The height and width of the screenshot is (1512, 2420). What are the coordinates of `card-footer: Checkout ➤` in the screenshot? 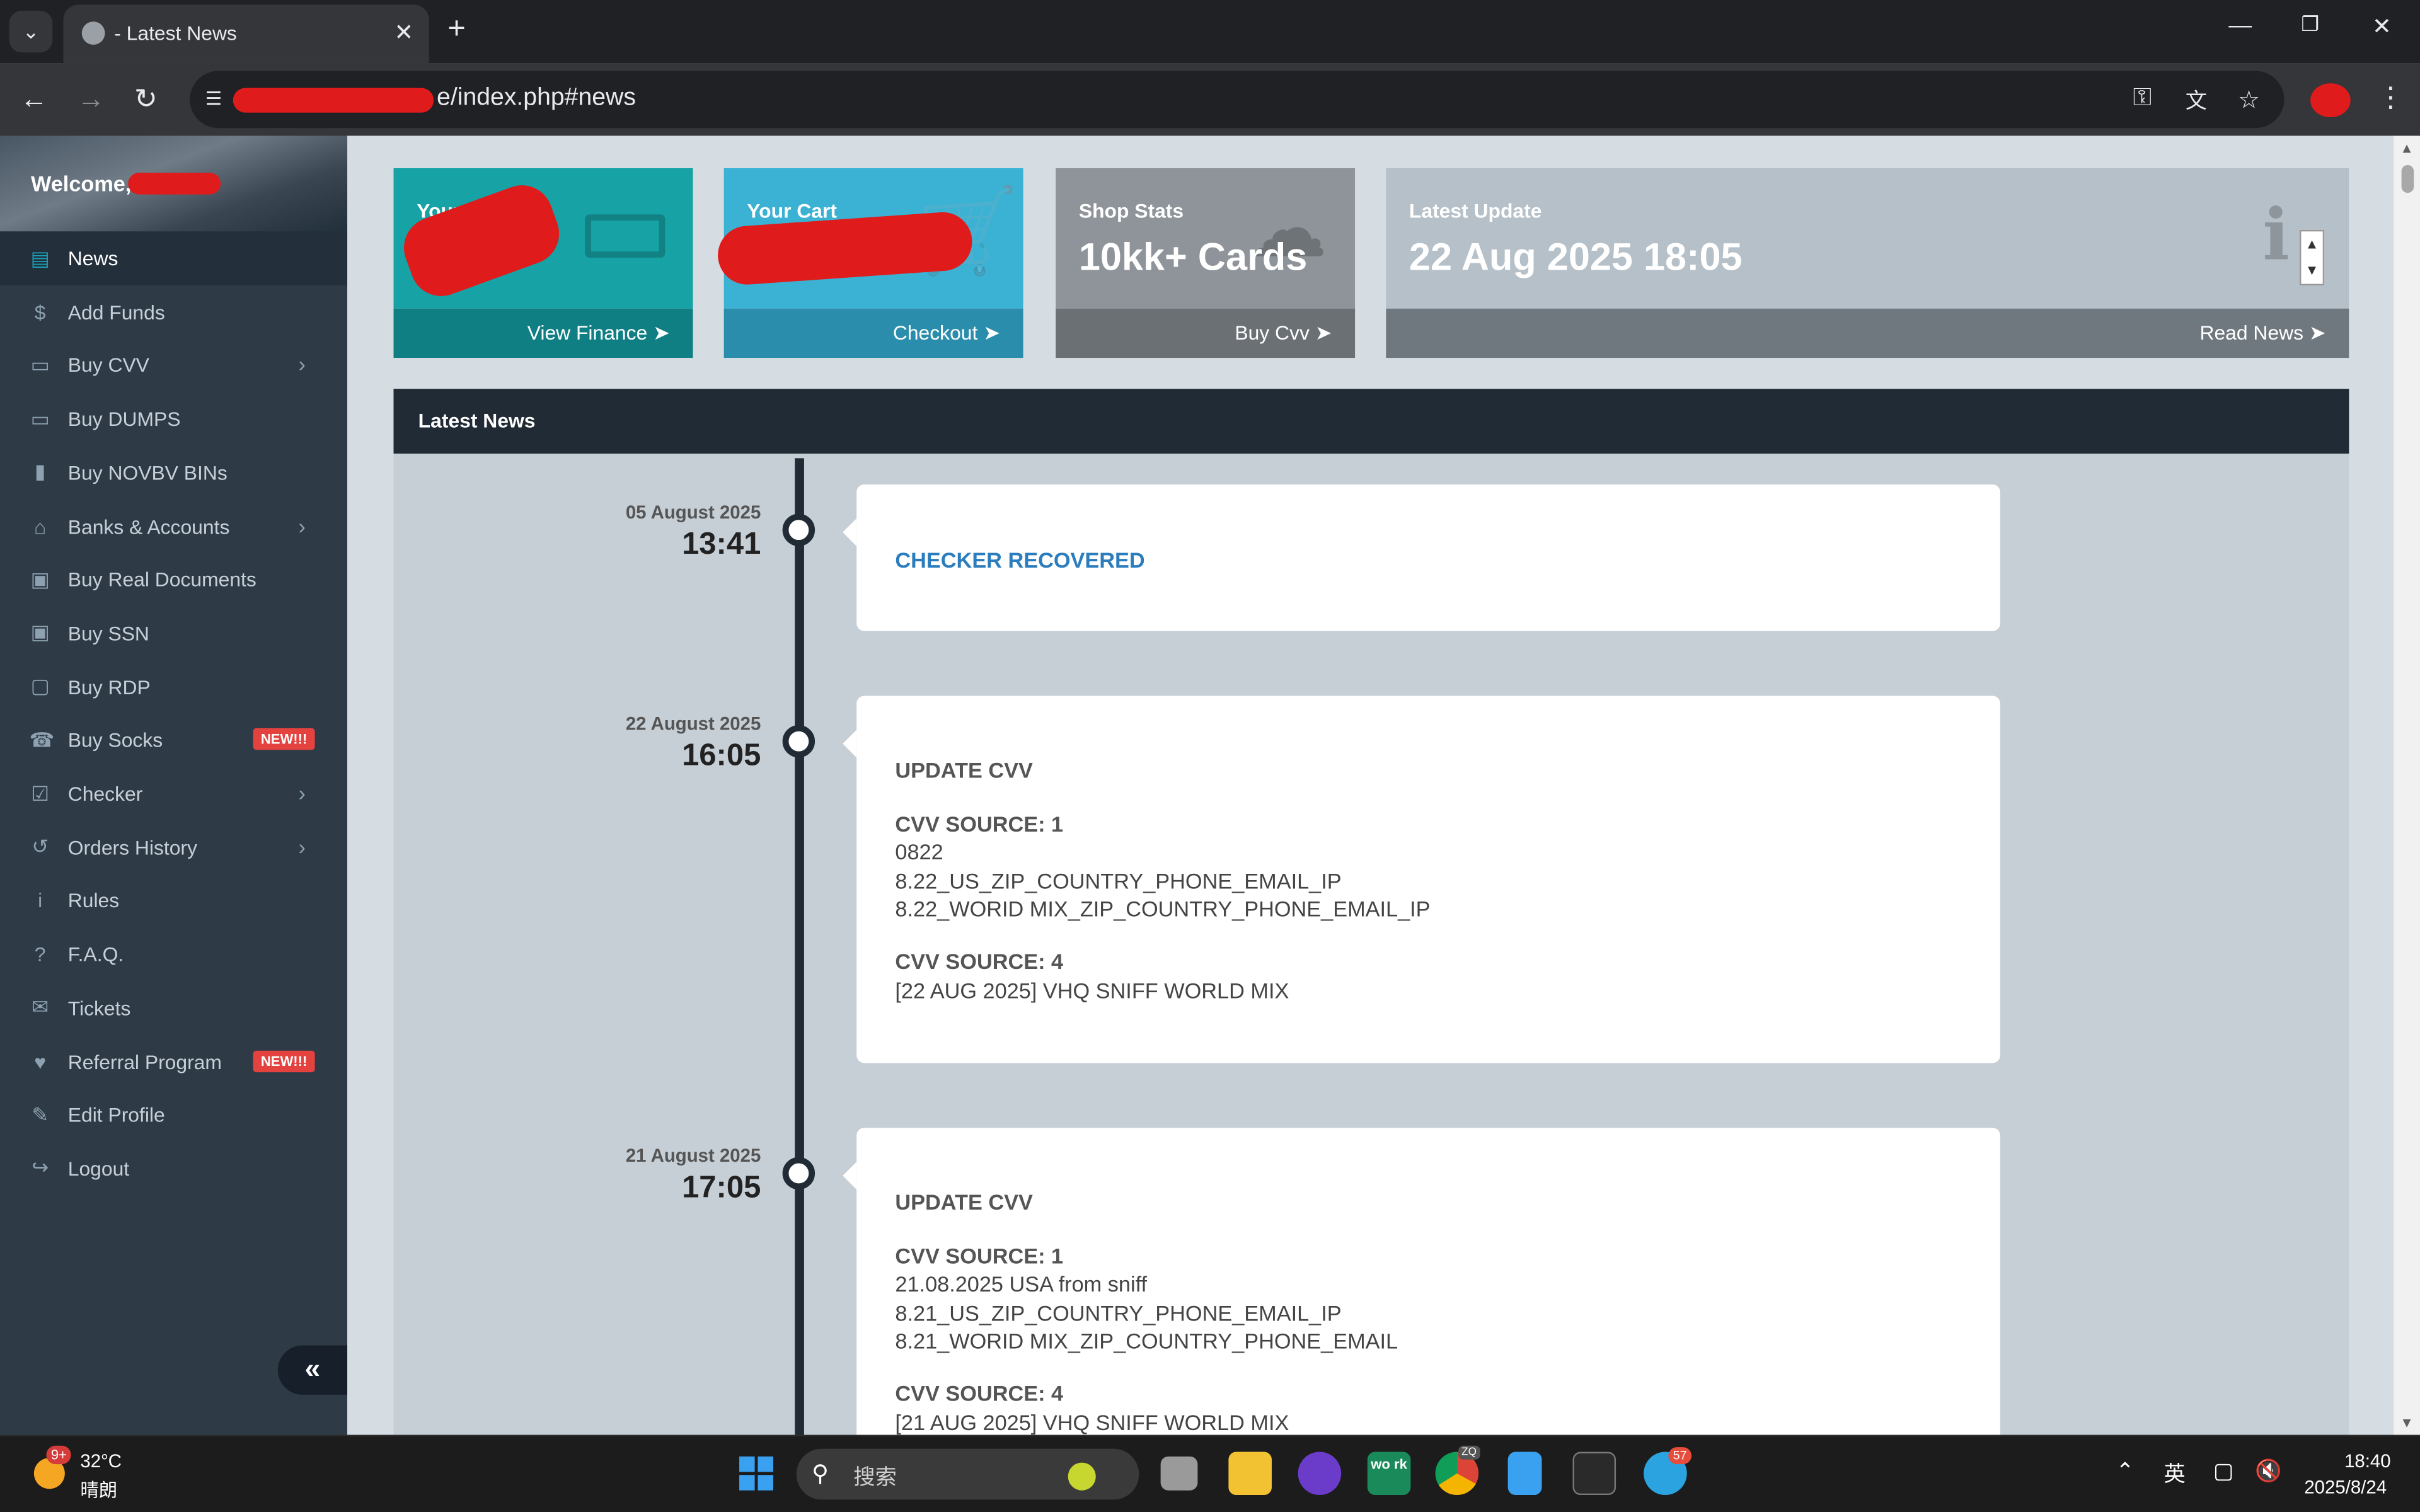 It's located at (873, 333).